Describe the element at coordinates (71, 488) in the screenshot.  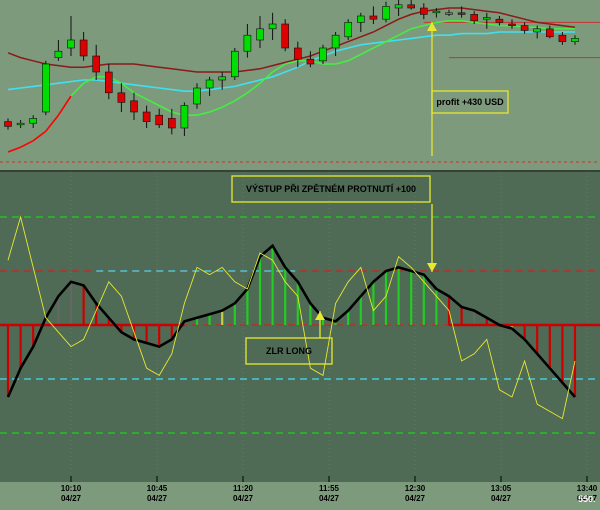
I see `x-tick-time: 10:10` at that location.